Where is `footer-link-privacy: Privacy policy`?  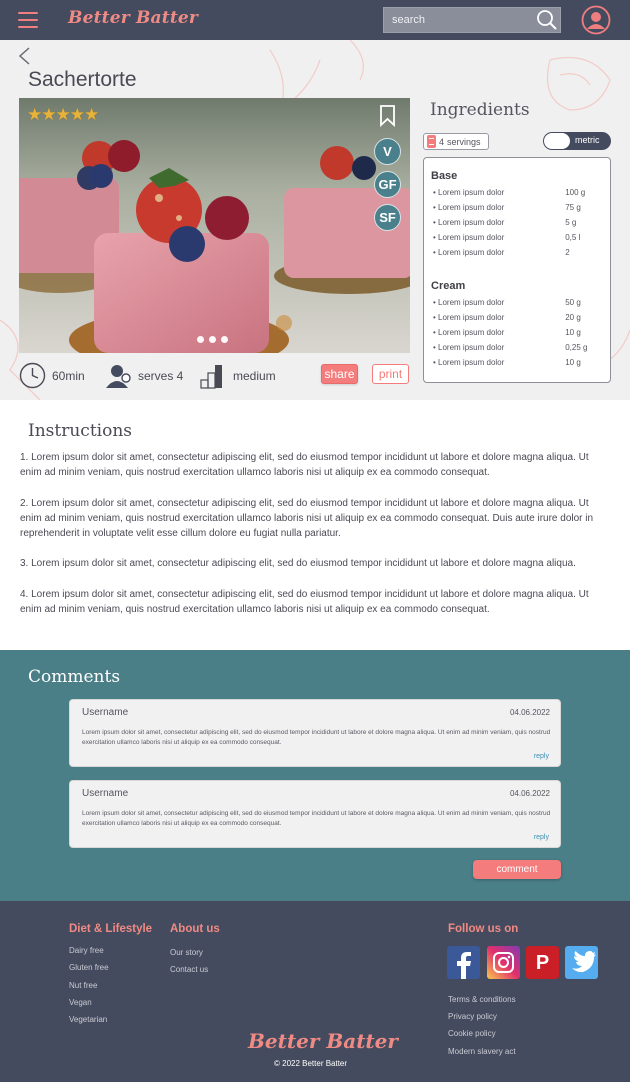 footer-link-privacy: Privacy policy is located at coordinates (472, 1016).